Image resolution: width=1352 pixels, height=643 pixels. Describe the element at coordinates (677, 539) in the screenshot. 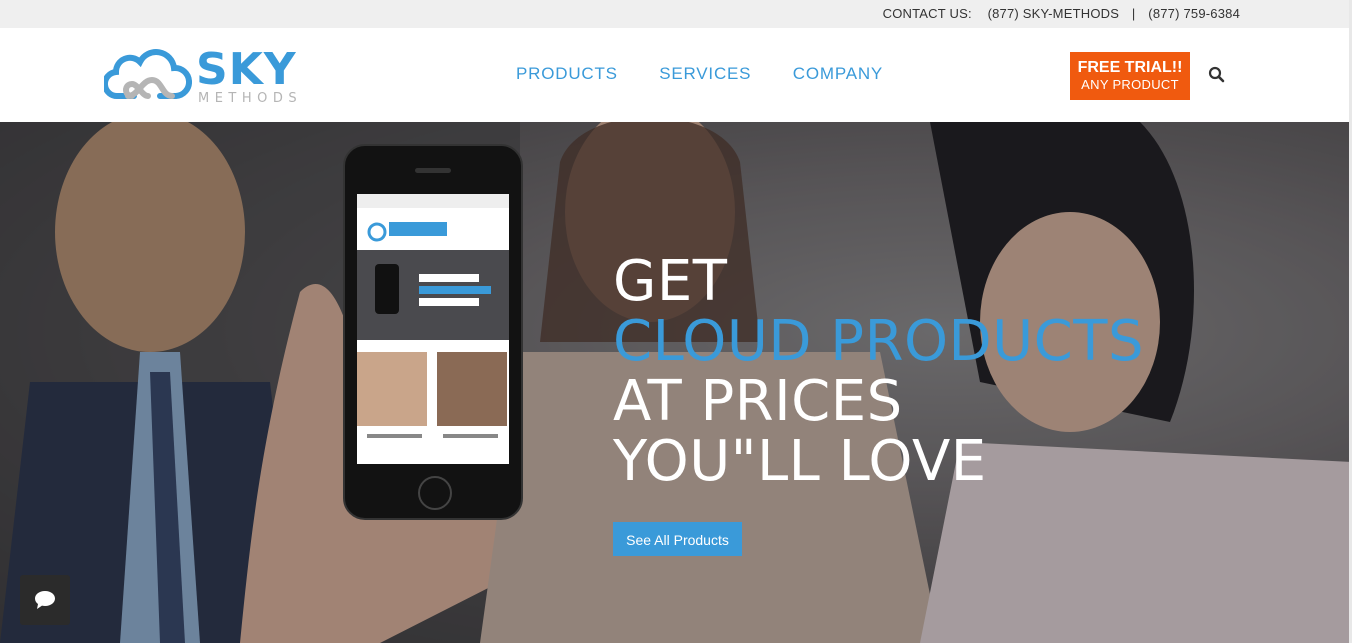

I see `see-all-products-button: See All Products` at that location.